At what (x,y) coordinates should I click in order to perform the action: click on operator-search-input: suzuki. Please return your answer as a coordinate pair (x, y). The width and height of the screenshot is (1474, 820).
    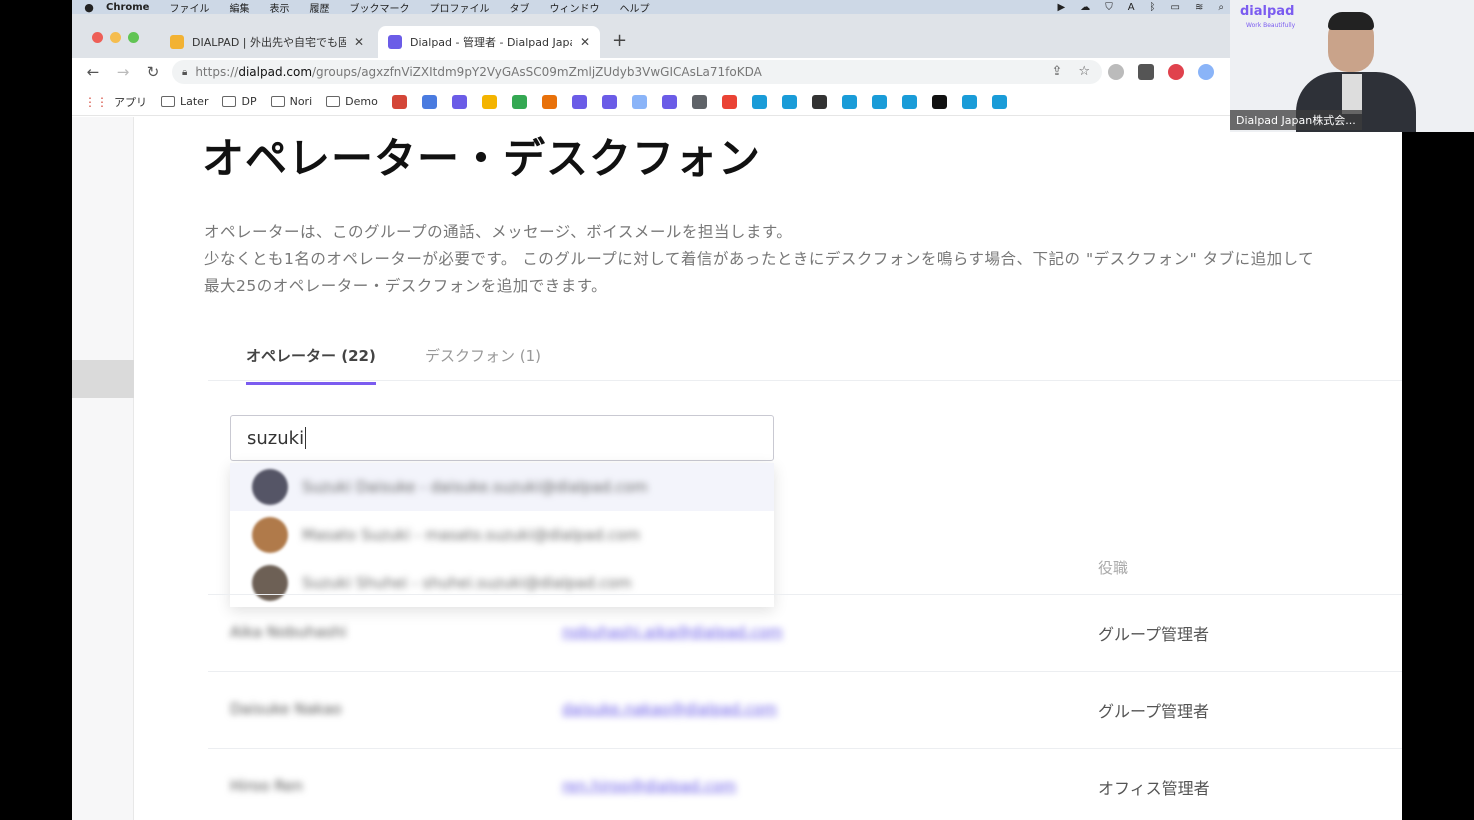
    Looking at the image, I should click on (502, 438).